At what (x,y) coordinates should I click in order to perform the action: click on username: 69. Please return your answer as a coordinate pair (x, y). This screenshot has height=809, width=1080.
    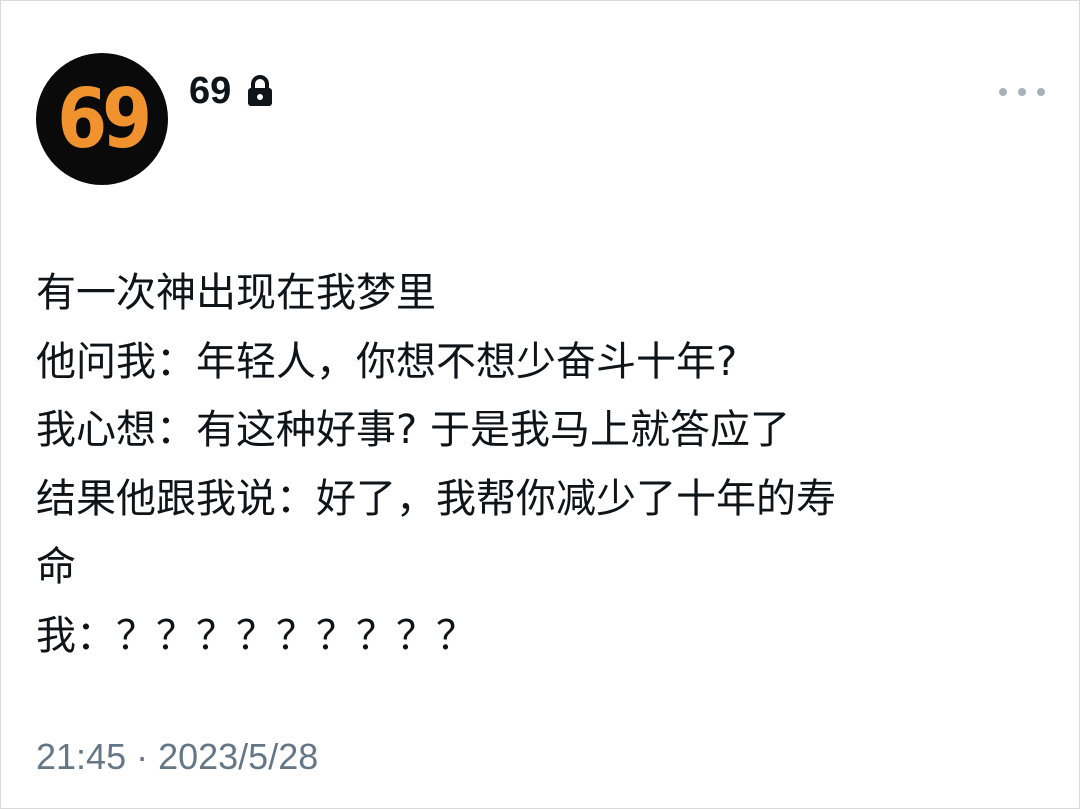
    Looking at the image, I should click on (210, 91).